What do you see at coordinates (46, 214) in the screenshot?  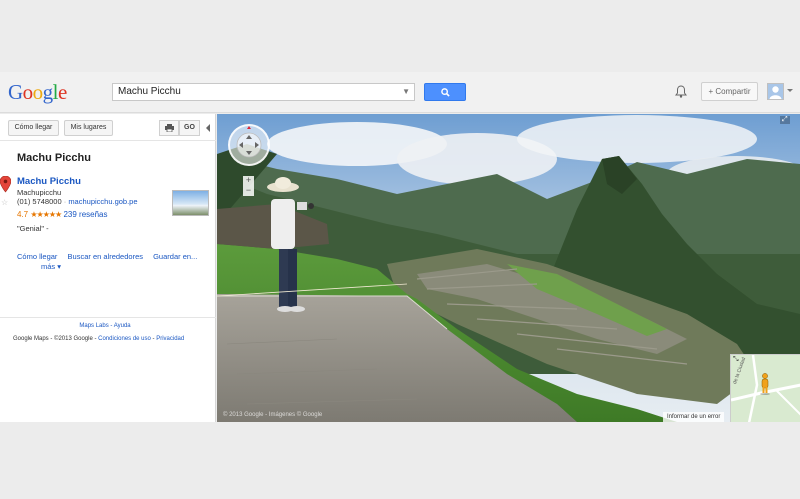 I see `rating-stars: ★★★★★` at bounding box center [46, 214].